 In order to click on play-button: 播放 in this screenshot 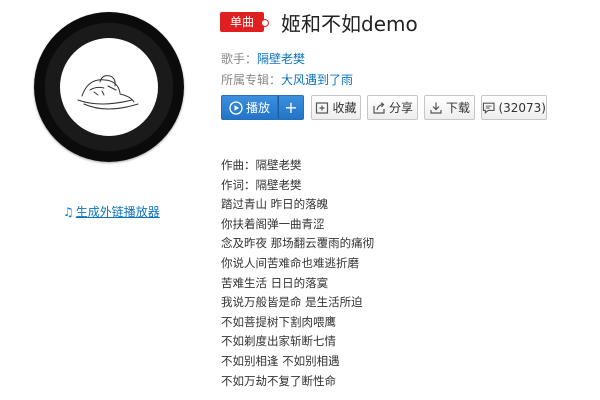, I will do `click(249, 107)`.